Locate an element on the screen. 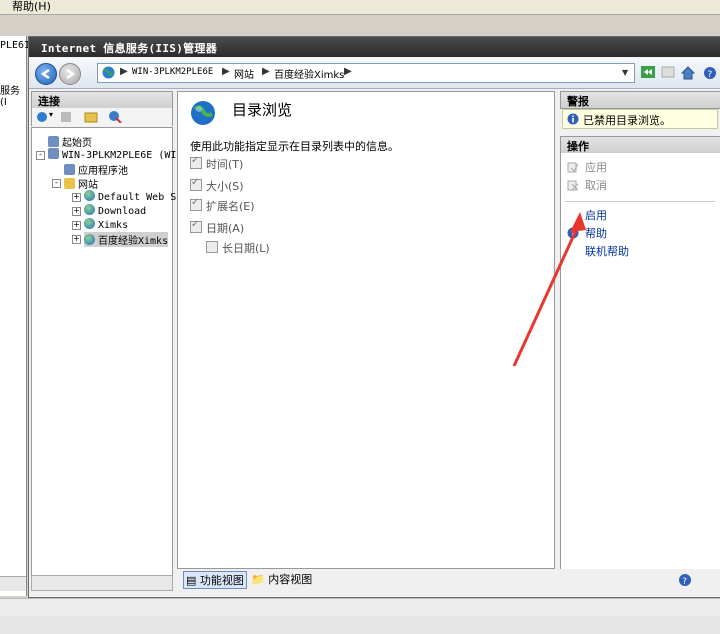  apply-action: 应用 is located at coordinates (596, 167).